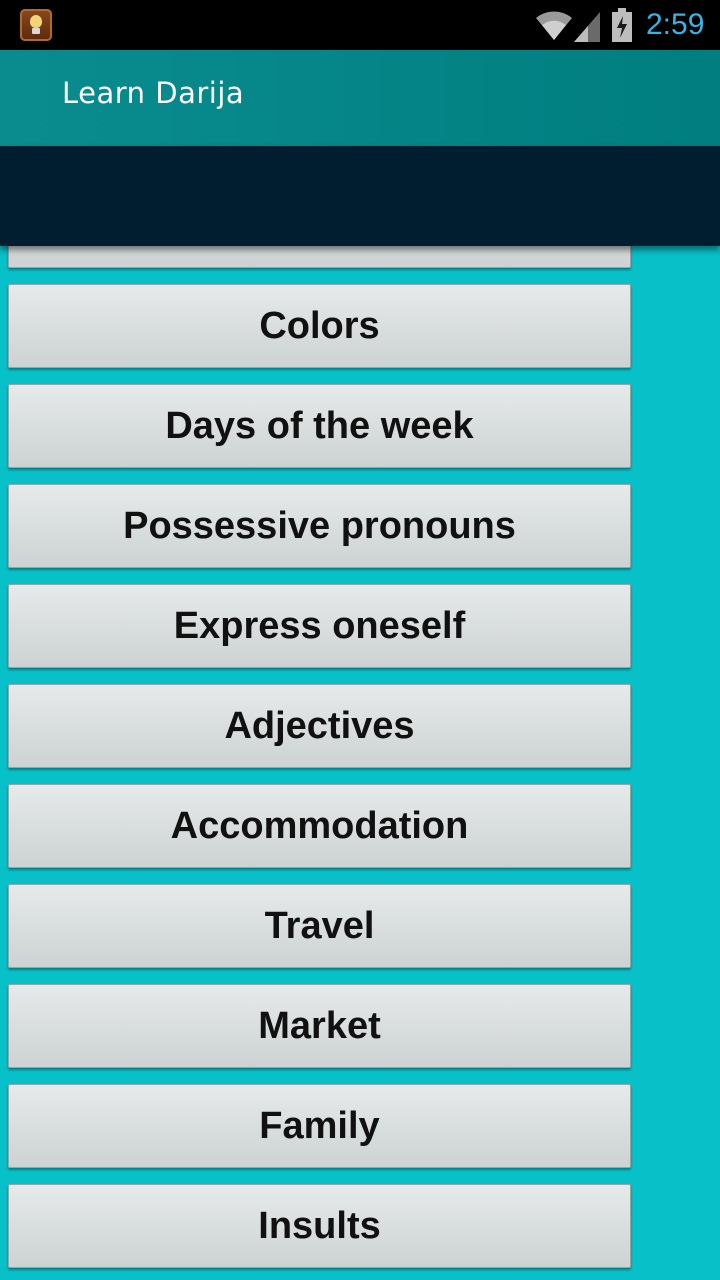 The width and height of the screenshot is (720, 1280). Describe the element at coordinates (319, 1126) in the screenshot. I see `topic-button-family: Family` at that location.